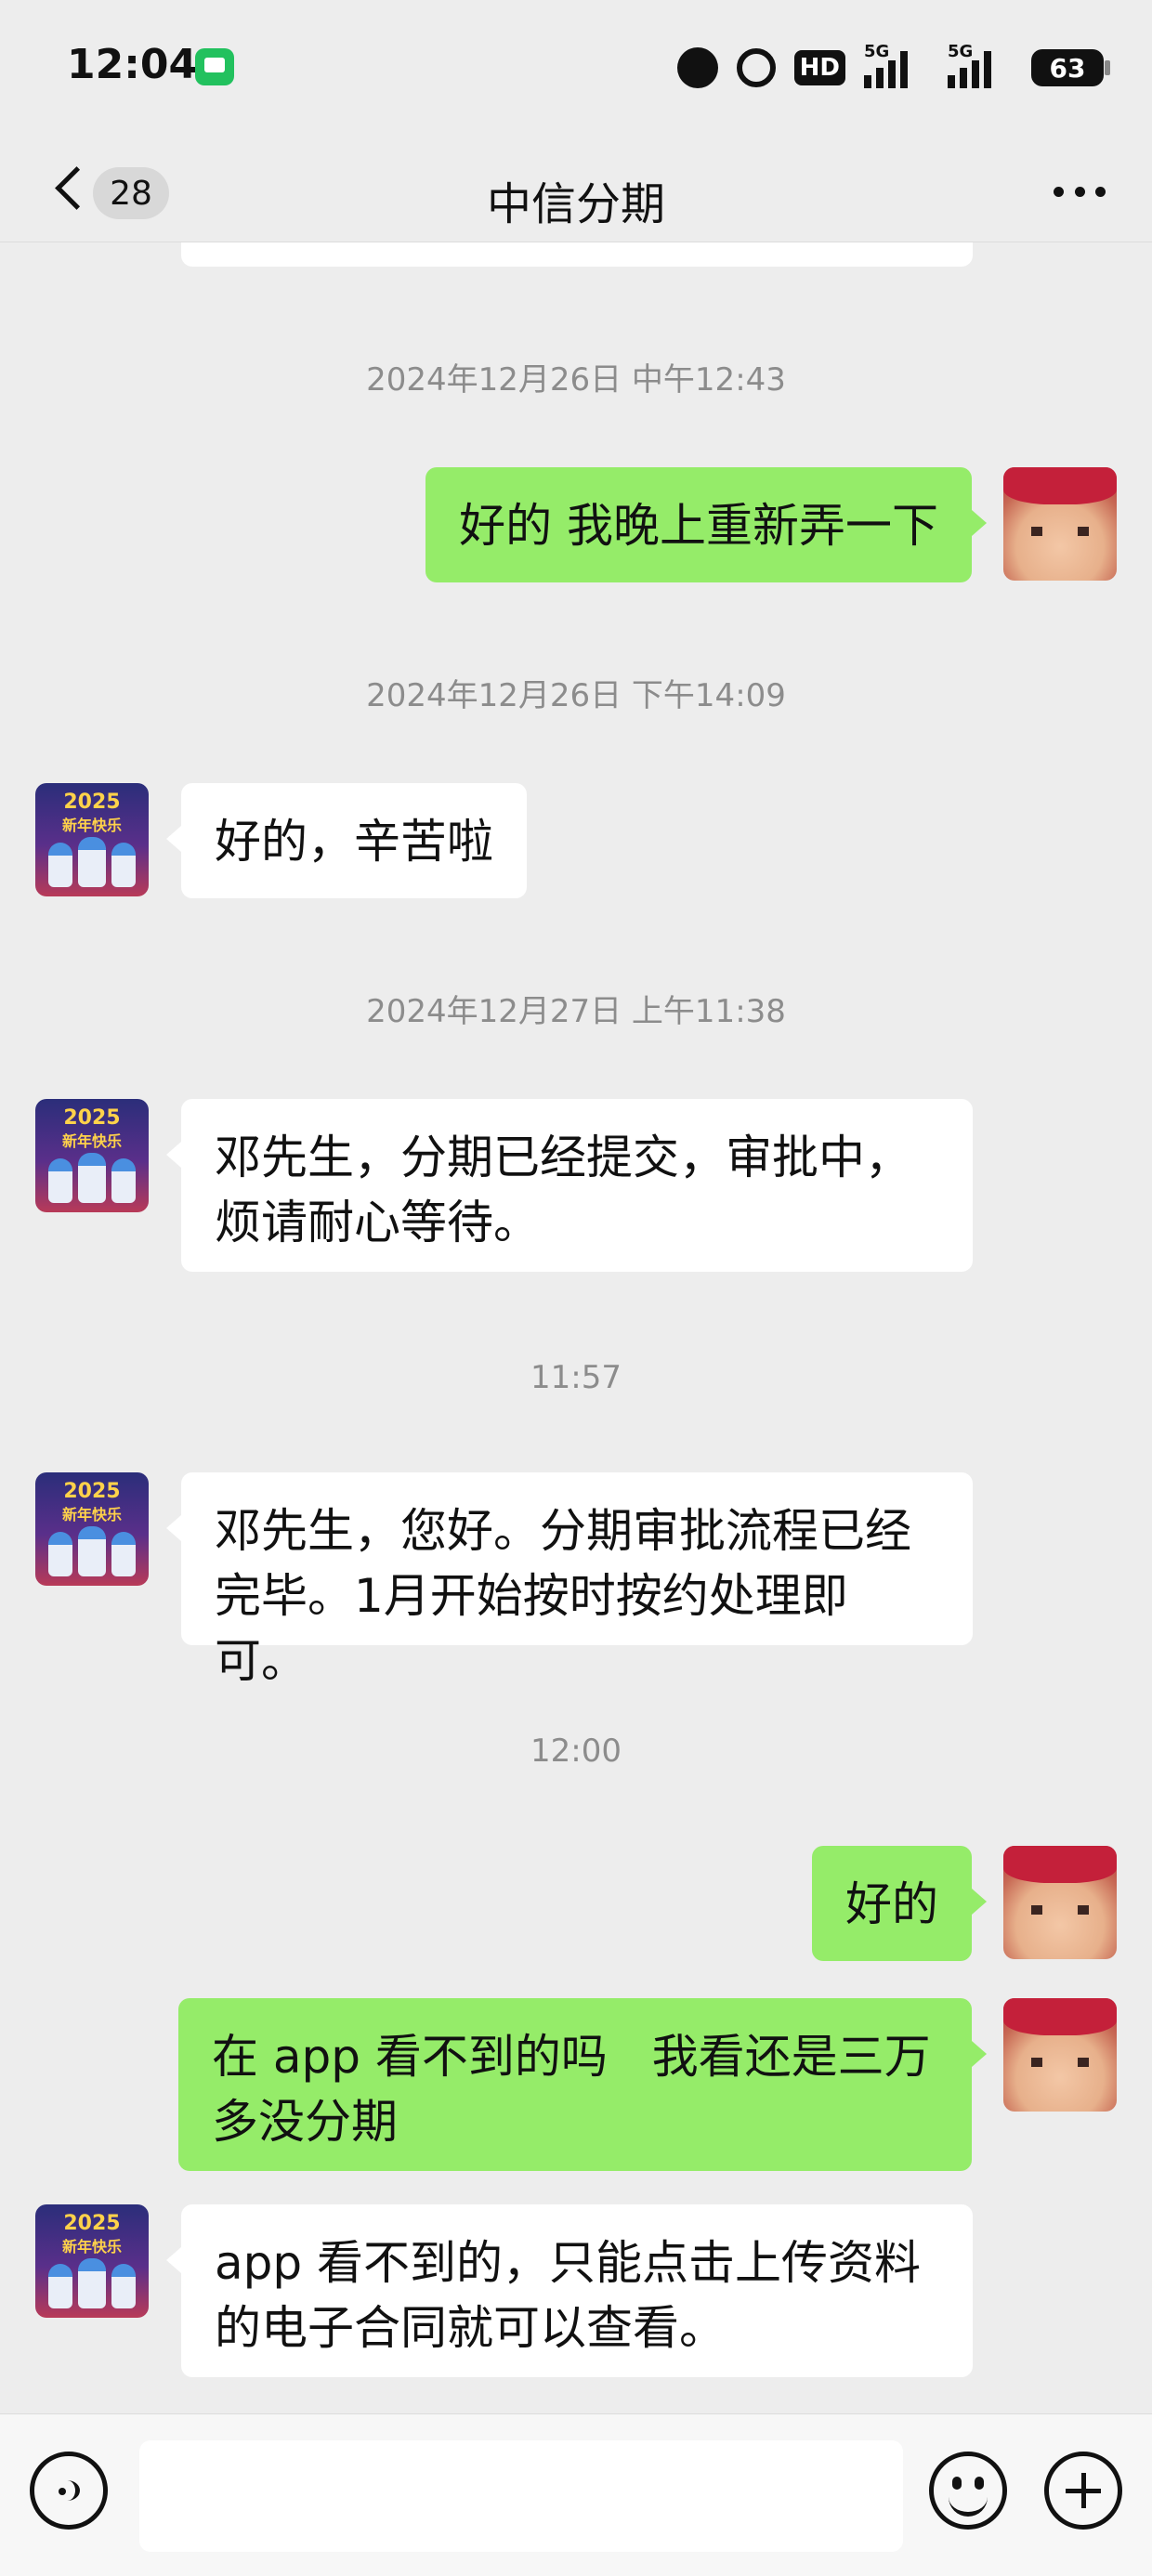 The width and height of the screenshot is (1152, 2576). Describe the element at coordinates (575, 204) in the screenshot. I see `chat-title: 中信分期` at that location.